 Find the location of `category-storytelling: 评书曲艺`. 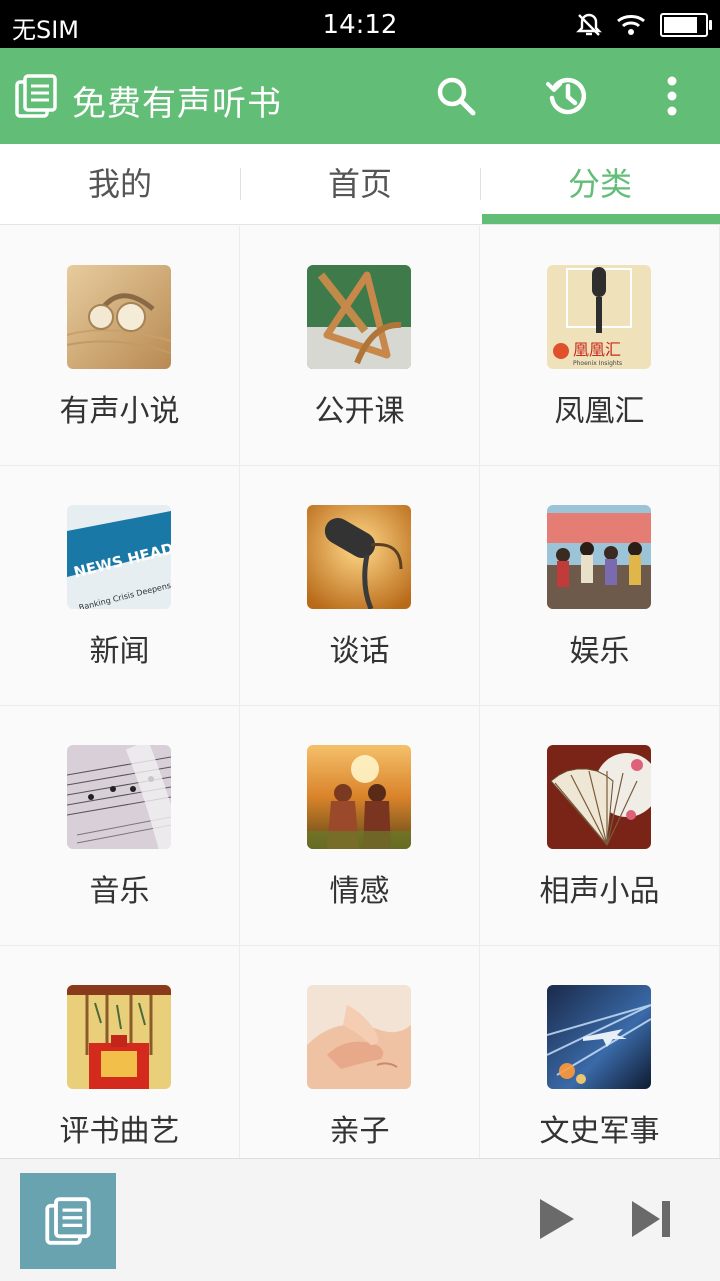

category-storytelling: 评书曲艺 is located at coordinates (120, 1052).